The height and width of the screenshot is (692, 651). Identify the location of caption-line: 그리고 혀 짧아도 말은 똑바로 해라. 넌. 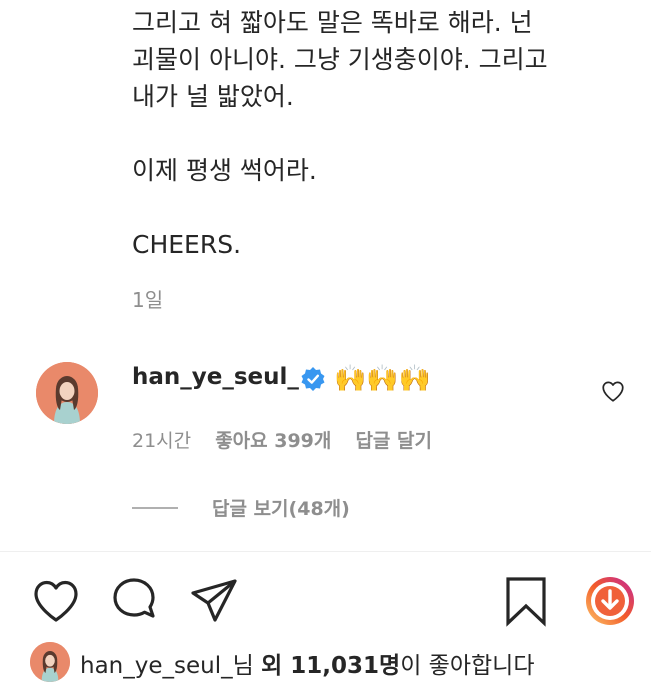
(332, 22).